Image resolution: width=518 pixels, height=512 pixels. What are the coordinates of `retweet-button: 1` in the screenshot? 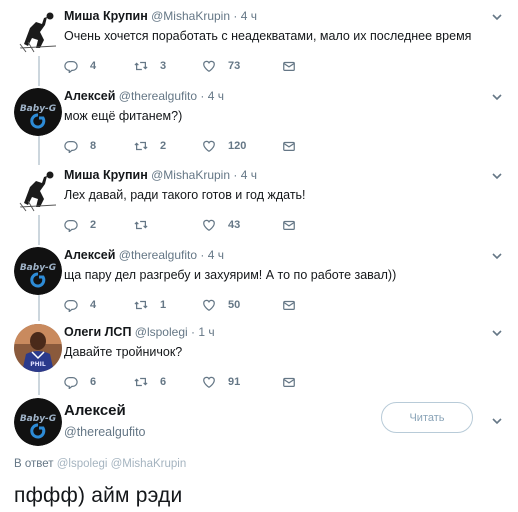 It's located at (168, 305).